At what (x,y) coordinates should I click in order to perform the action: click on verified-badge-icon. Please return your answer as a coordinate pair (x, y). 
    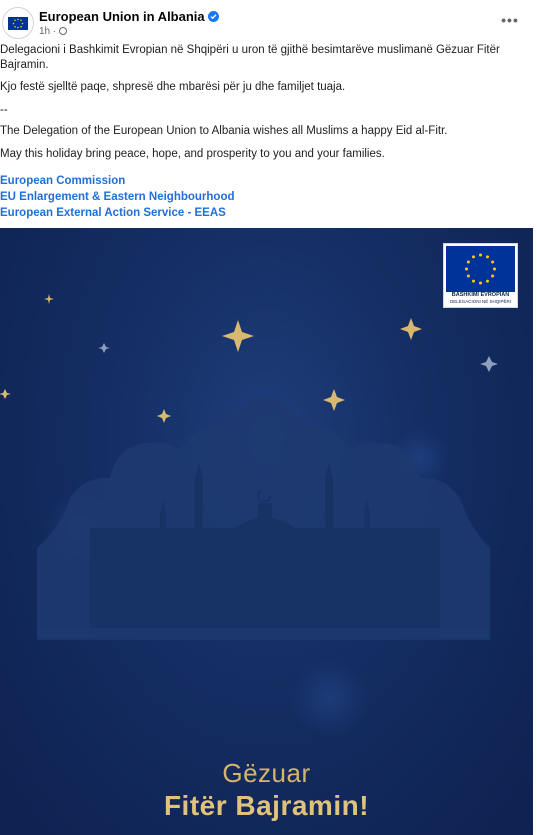
    Looking at the image, I should click on (213, 16).